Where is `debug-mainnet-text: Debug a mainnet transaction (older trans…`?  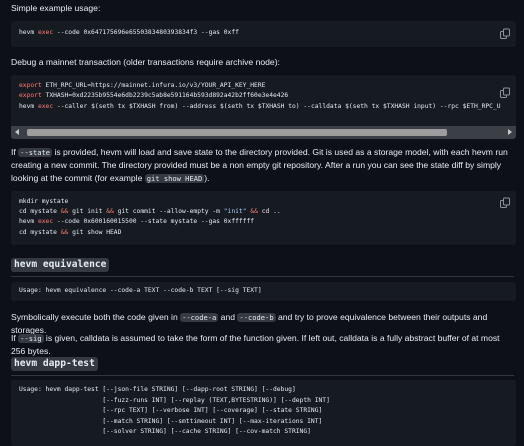 debug-mainnet-text: Debug a mainnet transaction (older trans… is located at coordinates (145, 62).